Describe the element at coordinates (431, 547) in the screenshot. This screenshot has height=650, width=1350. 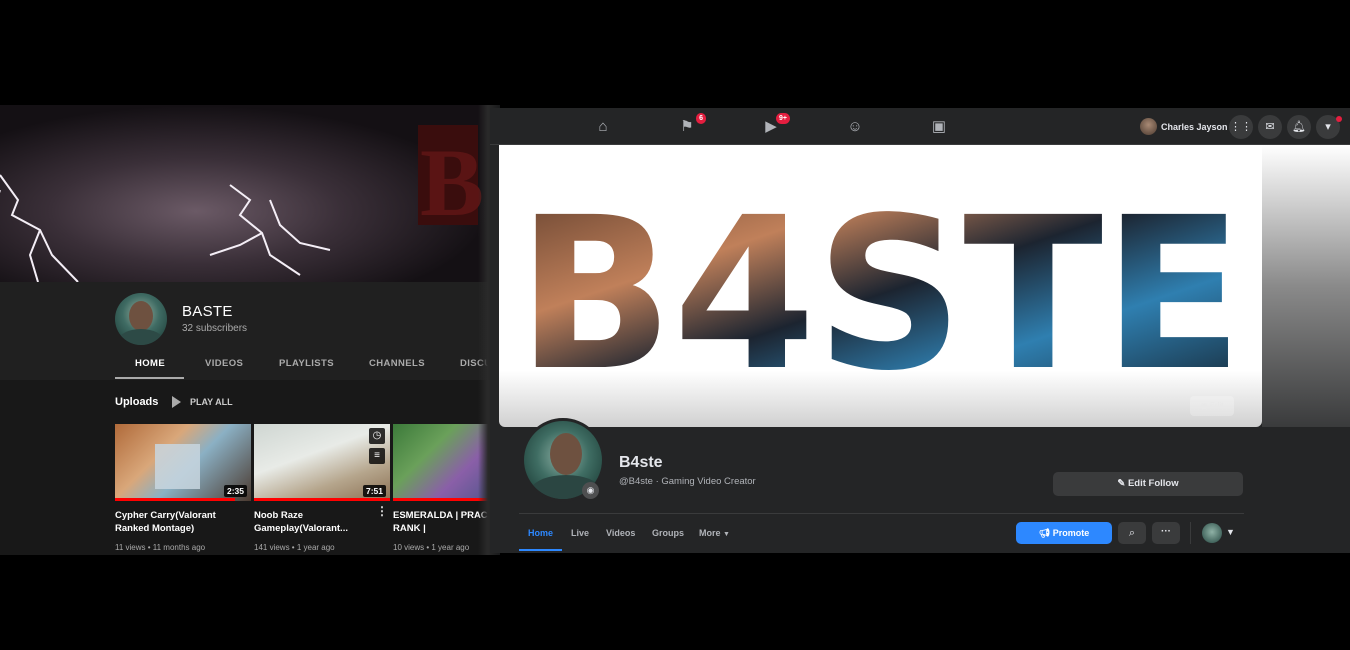
I see `video-meta: 10 views • 1 year ago` at that location.